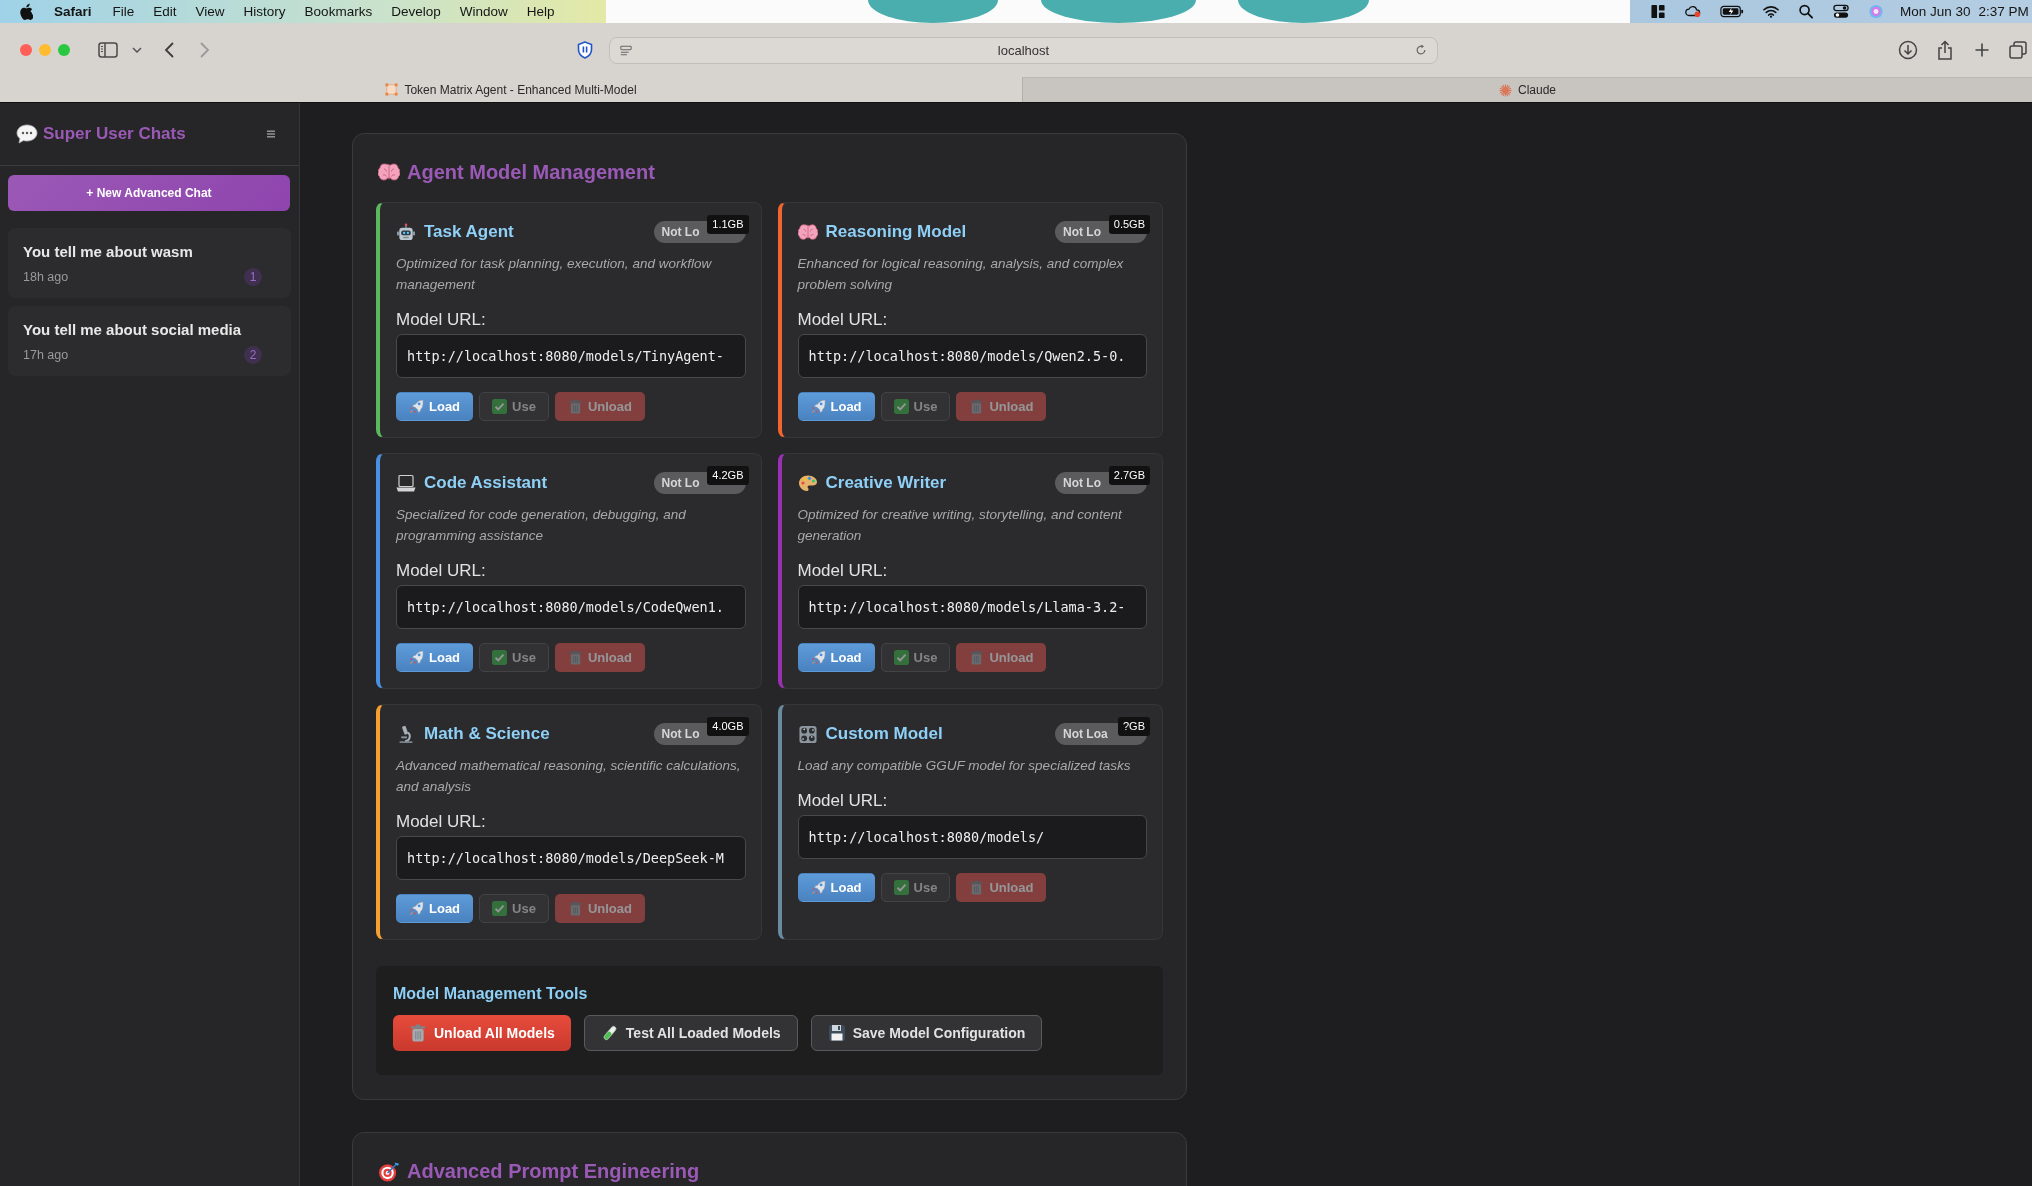  I want to click on message-count-badge: 2, so click(253, 355).